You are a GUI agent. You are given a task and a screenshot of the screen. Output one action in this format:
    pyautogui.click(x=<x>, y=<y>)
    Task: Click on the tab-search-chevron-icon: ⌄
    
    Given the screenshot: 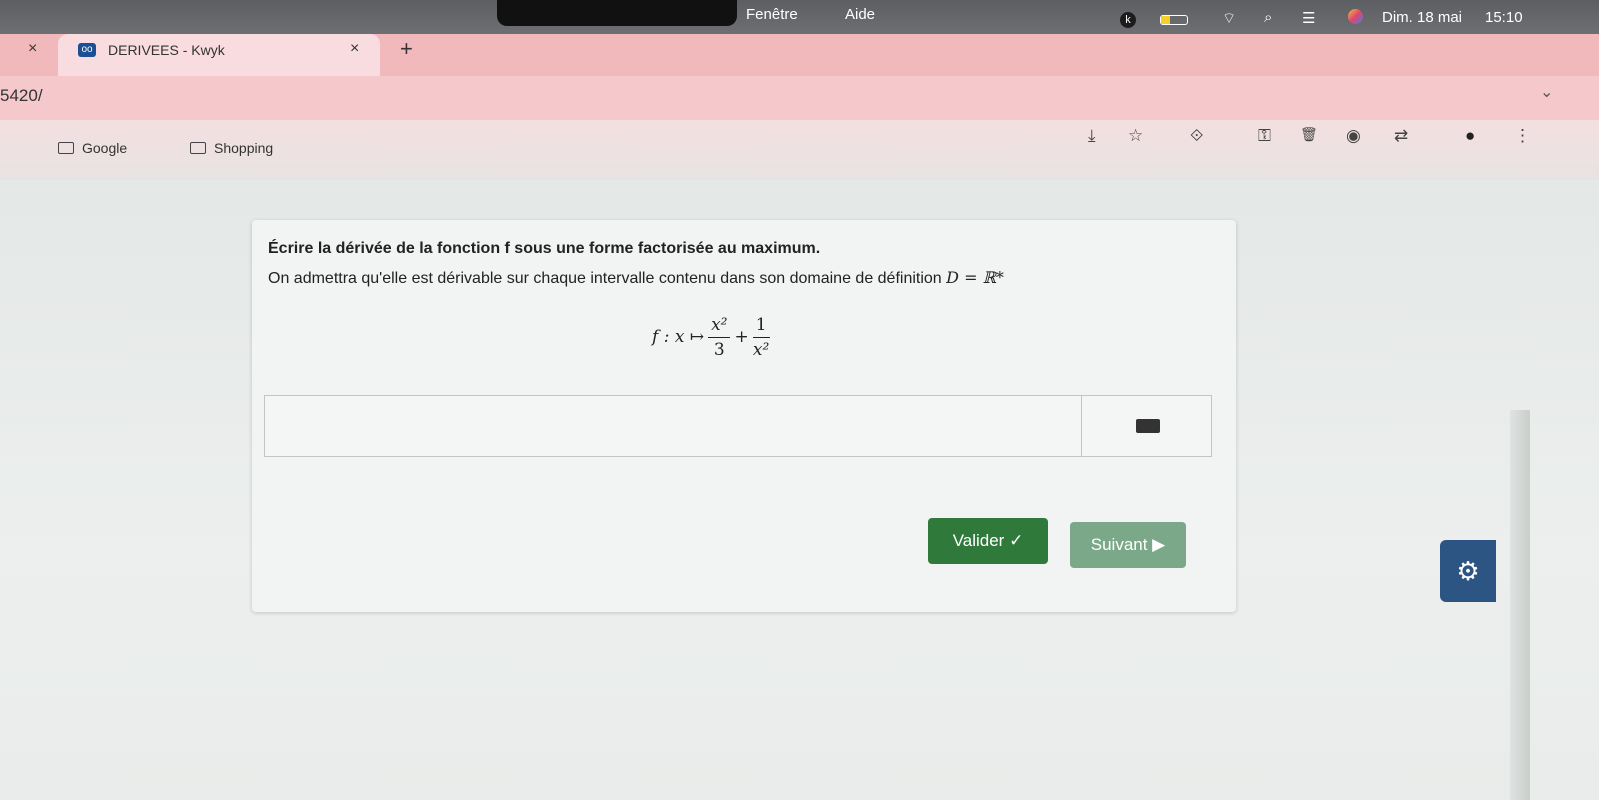 What is the action you would take?
    pyautogui.click(x=1546, y=92)
    